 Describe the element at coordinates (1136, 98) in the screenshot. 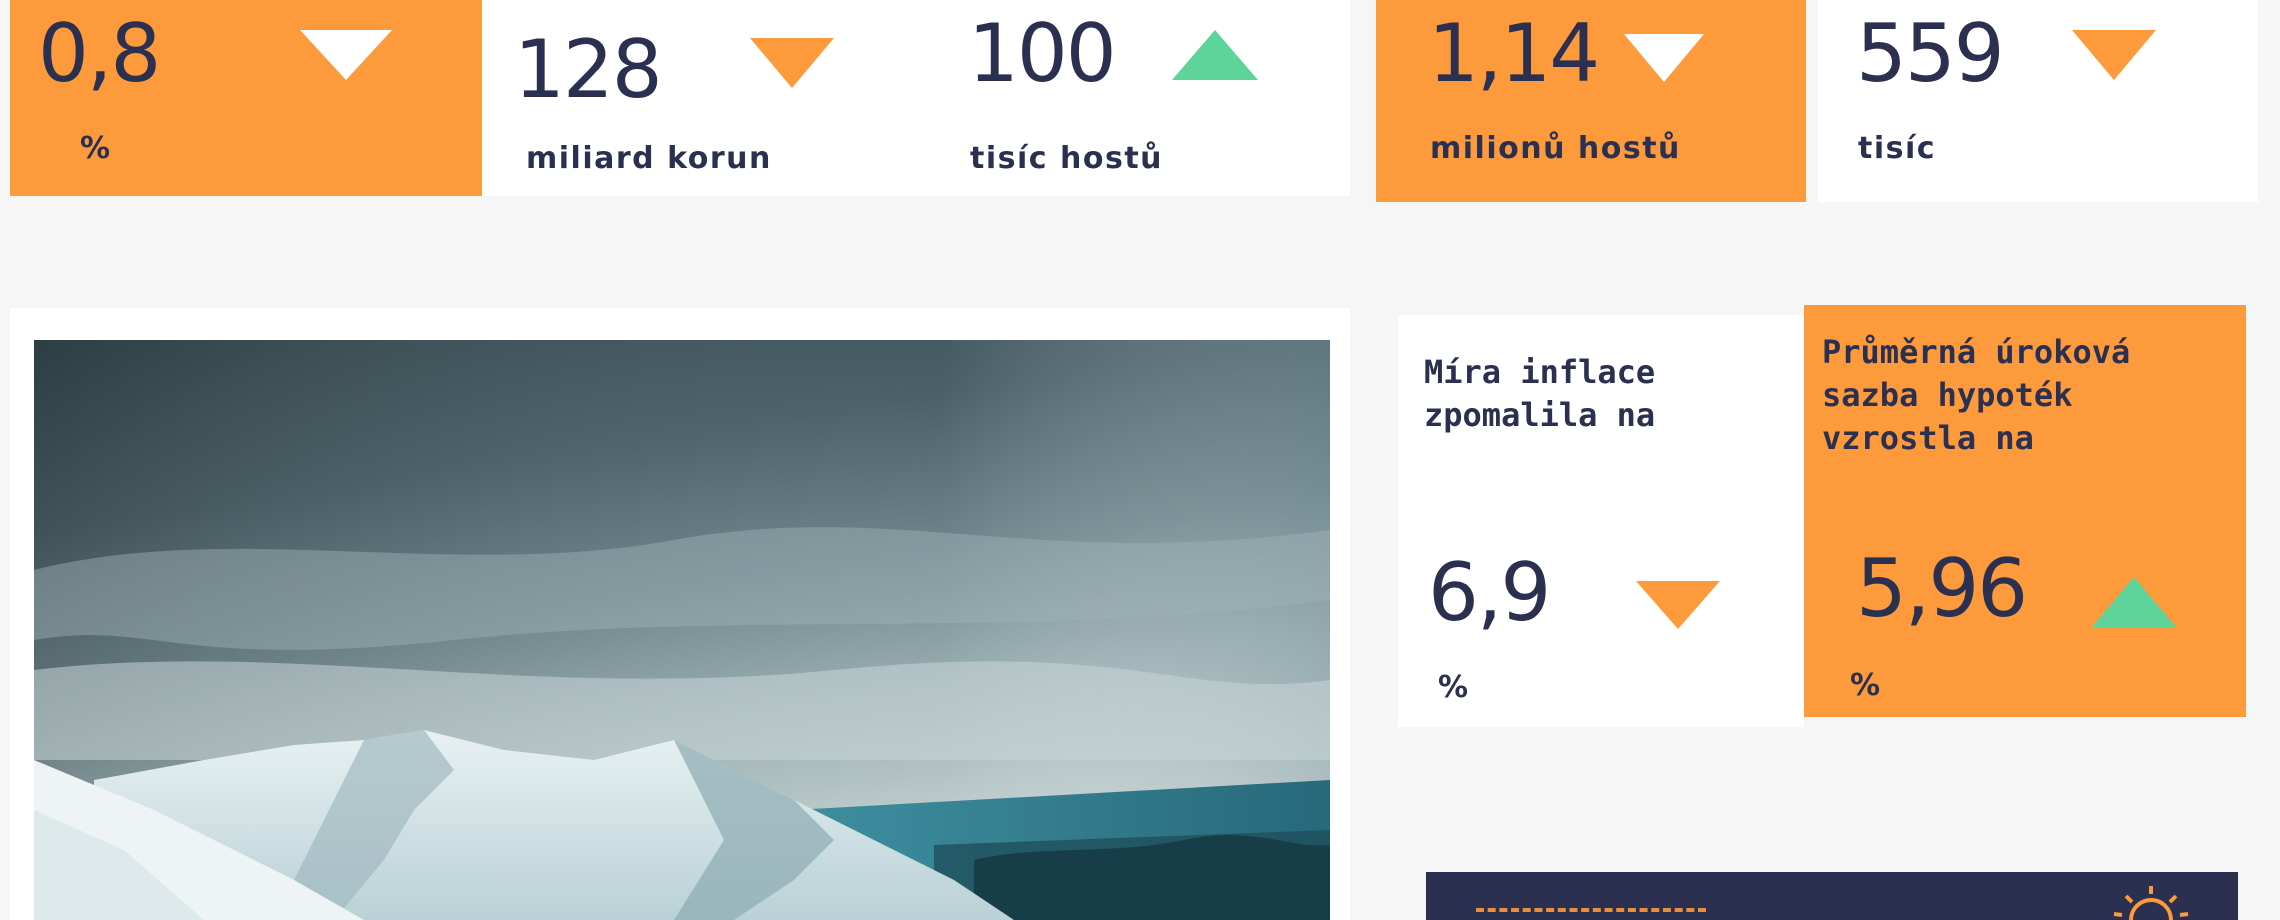

I see `stat-card-guests: 100 tisíc hostů` at that location.